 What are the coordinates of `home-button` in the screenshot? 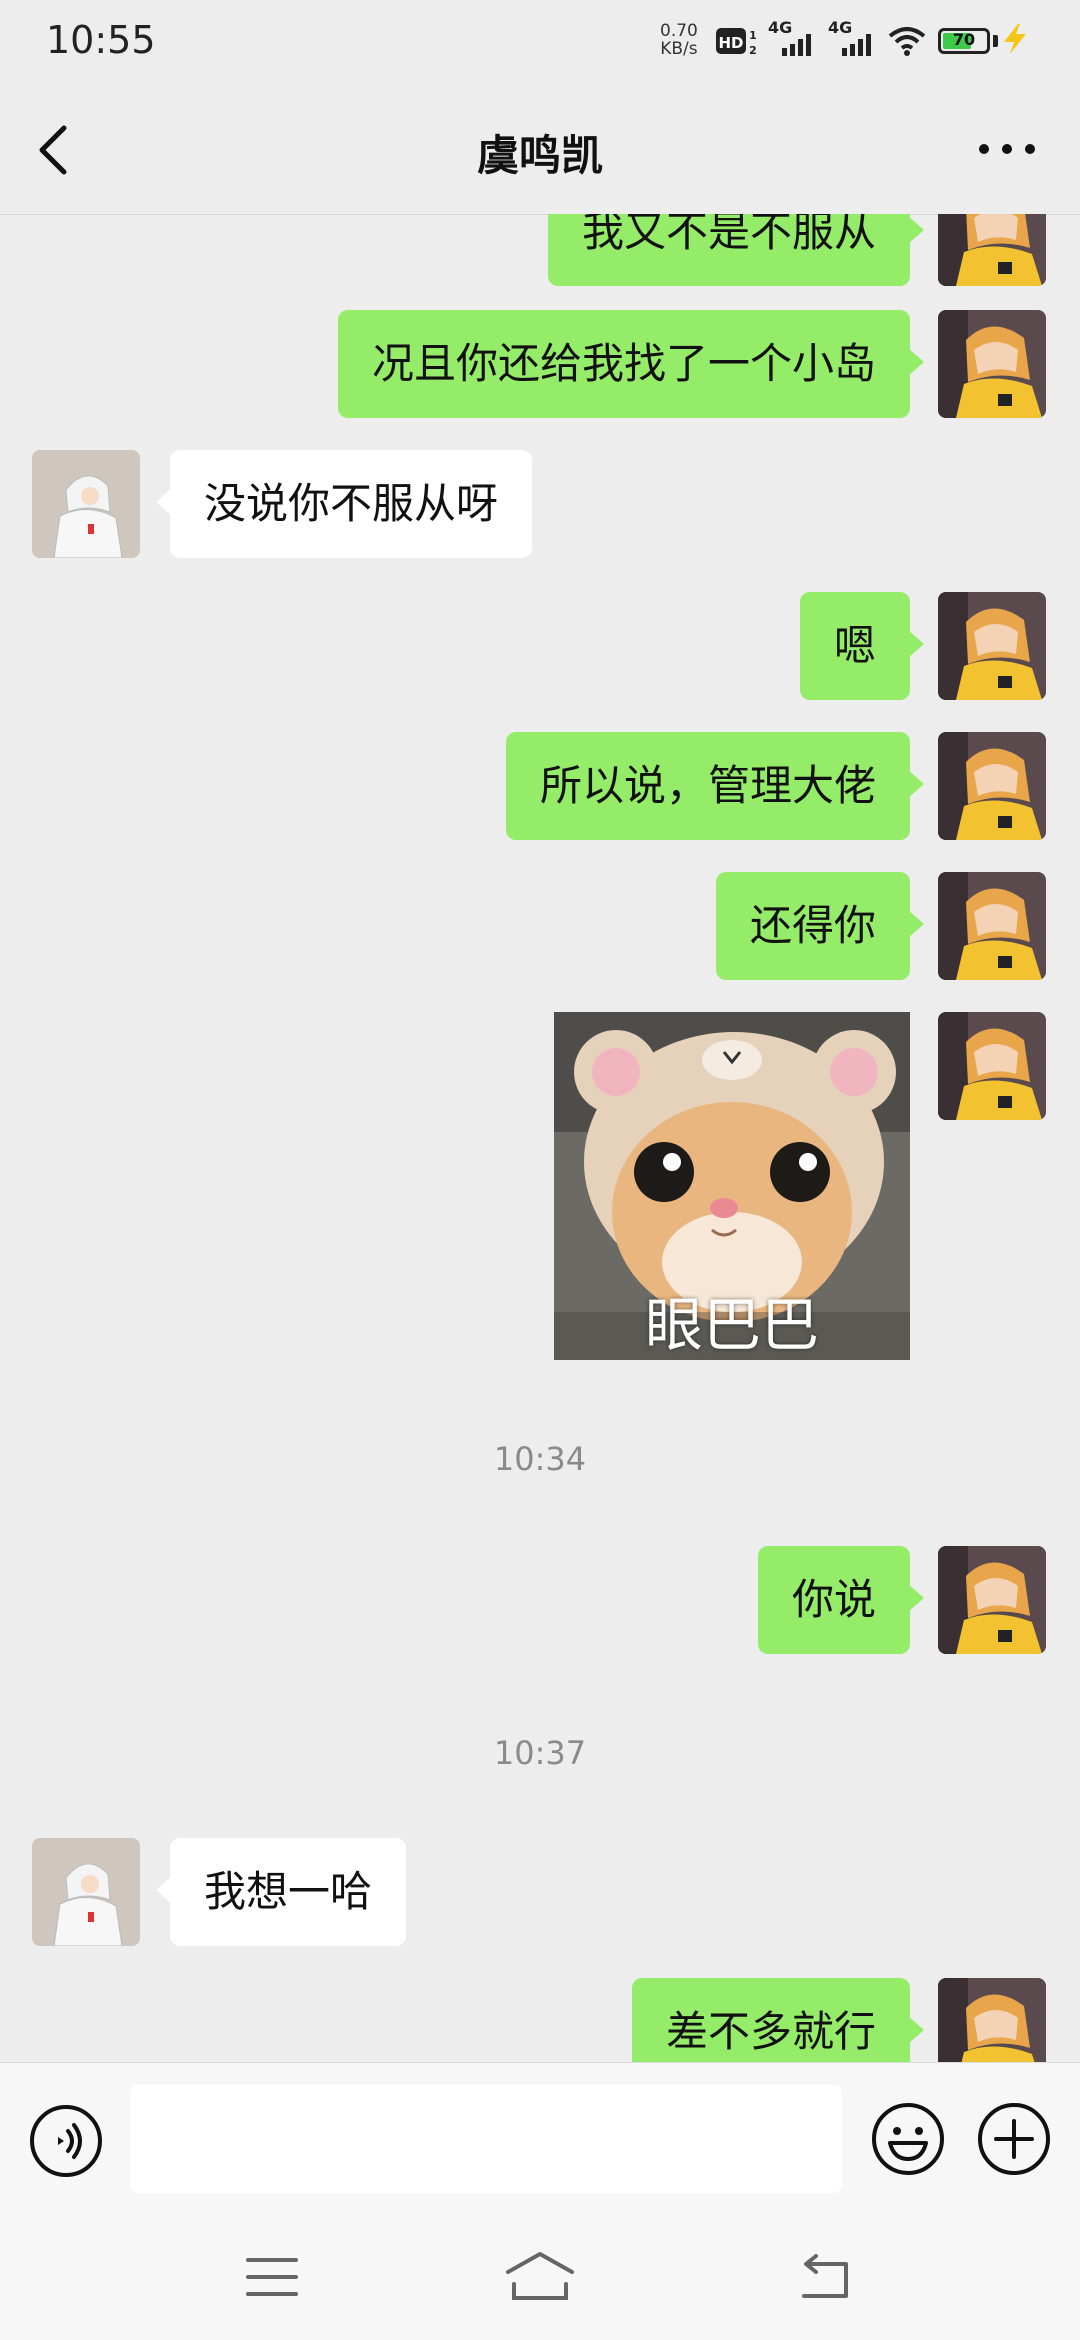 It's located at (540, 2279).